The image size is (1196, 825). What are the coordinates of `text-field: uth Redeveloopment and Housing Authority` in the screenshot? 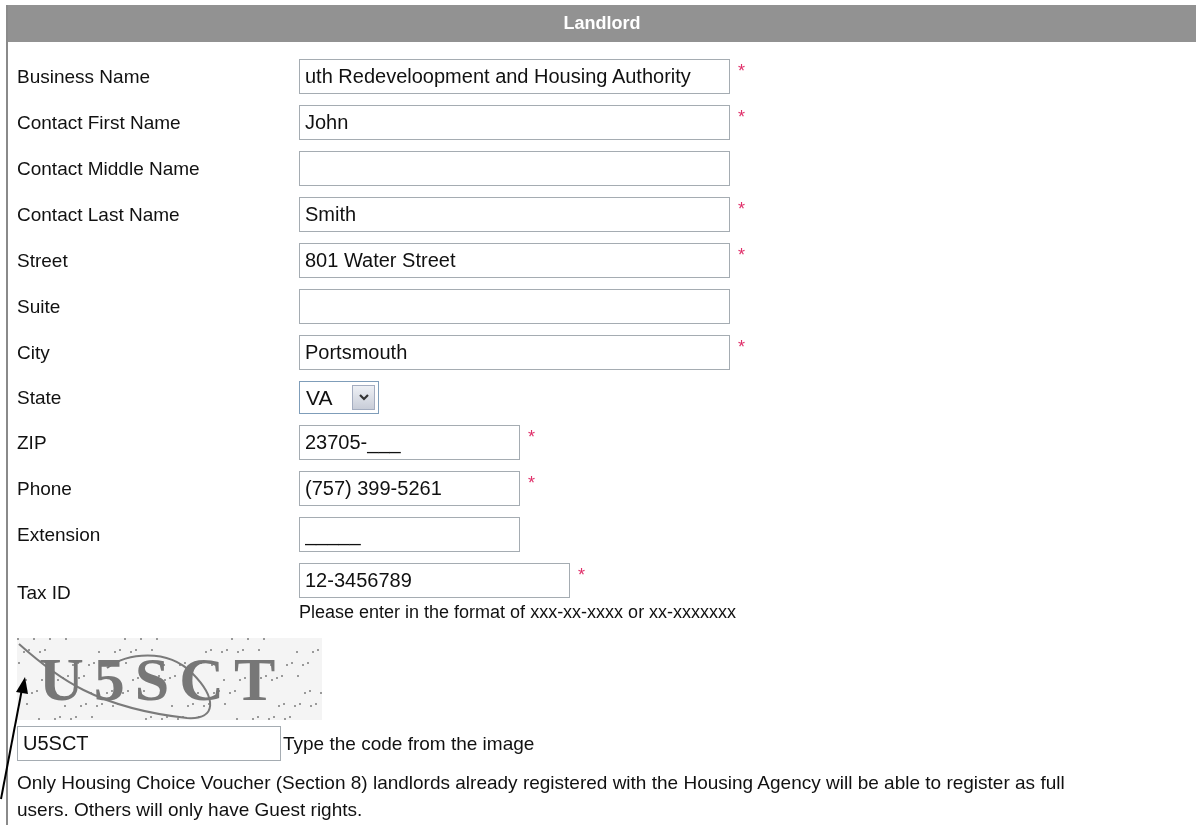 It's located at (514, 76).